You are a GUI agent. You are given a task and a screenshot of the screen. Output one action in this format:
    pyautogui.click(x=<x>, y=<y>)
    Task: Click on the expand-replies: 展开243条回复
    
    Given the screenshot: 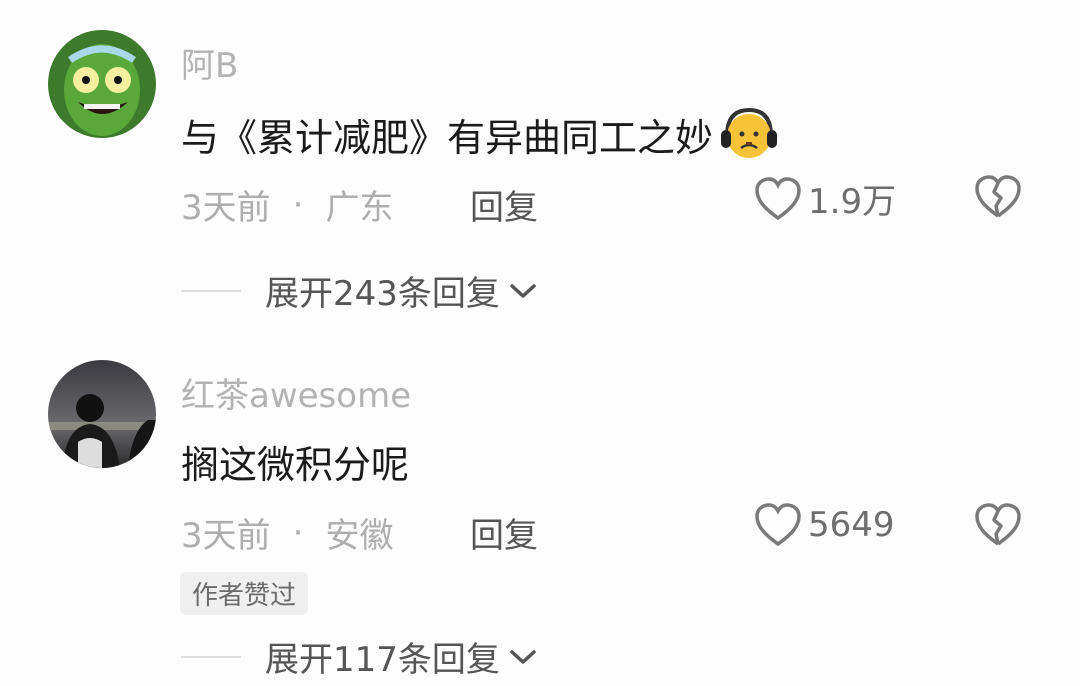 What is the action you would take?
    pyautogui.click(x=359, y=290)
    